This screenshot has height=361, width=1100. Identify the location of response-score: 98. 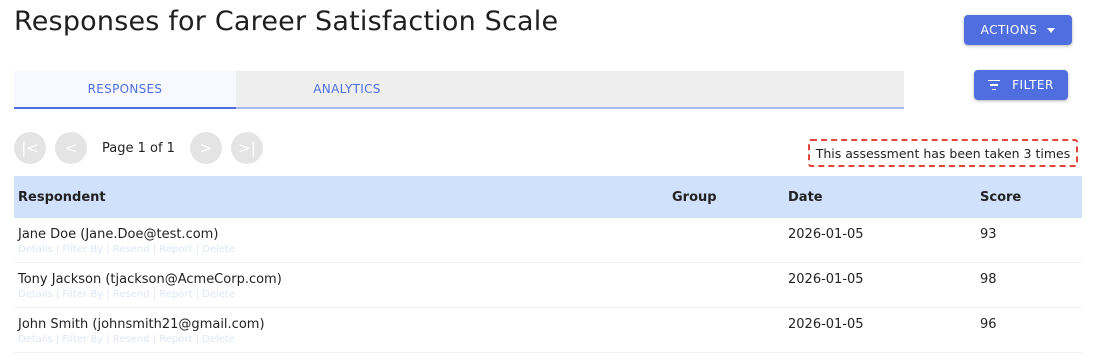
(988, 279).